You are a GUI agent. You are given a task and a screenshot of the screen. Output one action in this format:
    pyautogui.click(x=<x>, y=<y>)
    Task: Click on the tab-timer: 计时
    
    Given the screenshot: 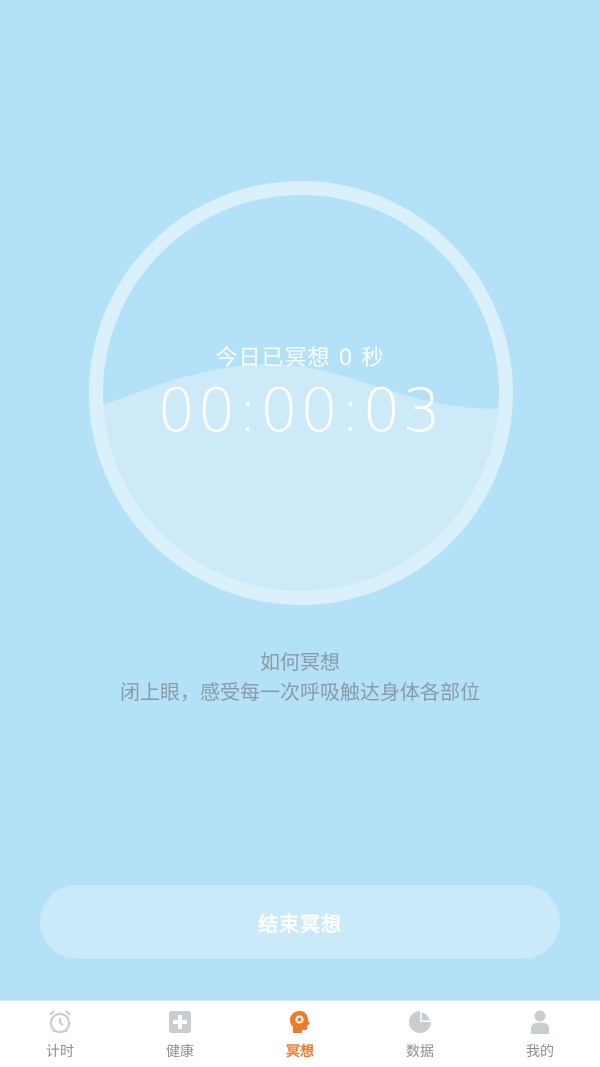 What is the action you would take?
    pyautogui.click(x=60, y=1034)
    